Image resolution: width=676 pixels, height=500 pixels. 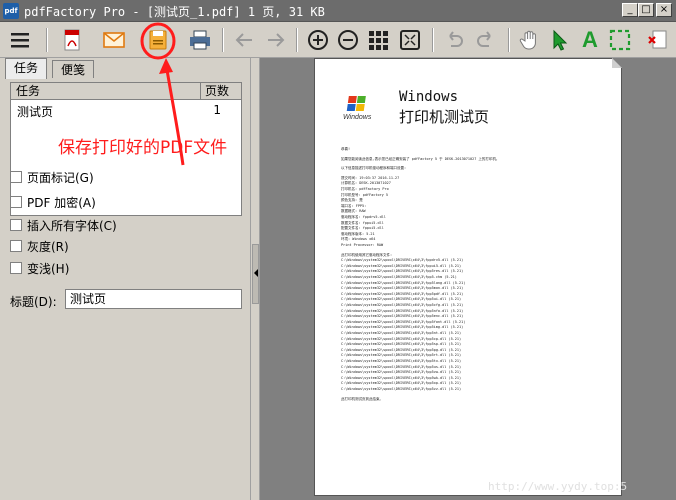 What do you see at coordinates (244, 40) in the screenshot?
I see `back-arrow-icon` at bounding box center [244, 40].